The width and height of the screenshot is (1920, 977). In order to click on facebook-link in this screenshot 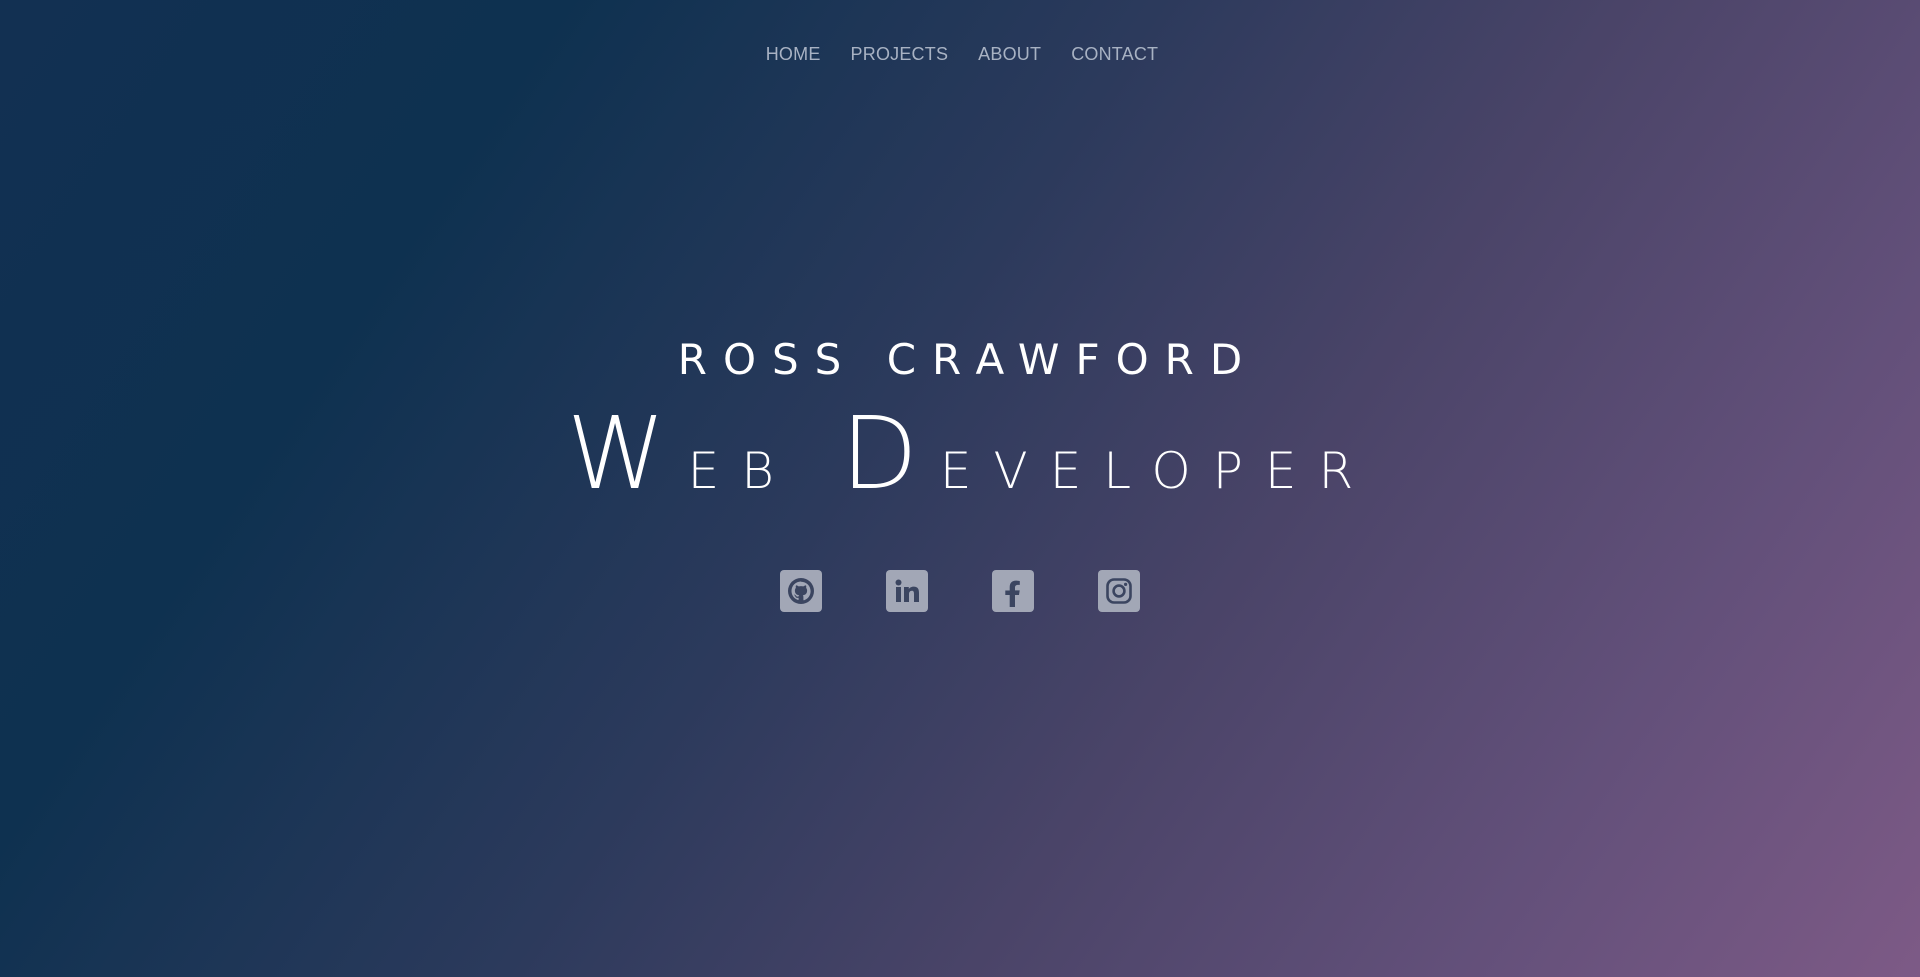, I will do `click(1013, 591)`.